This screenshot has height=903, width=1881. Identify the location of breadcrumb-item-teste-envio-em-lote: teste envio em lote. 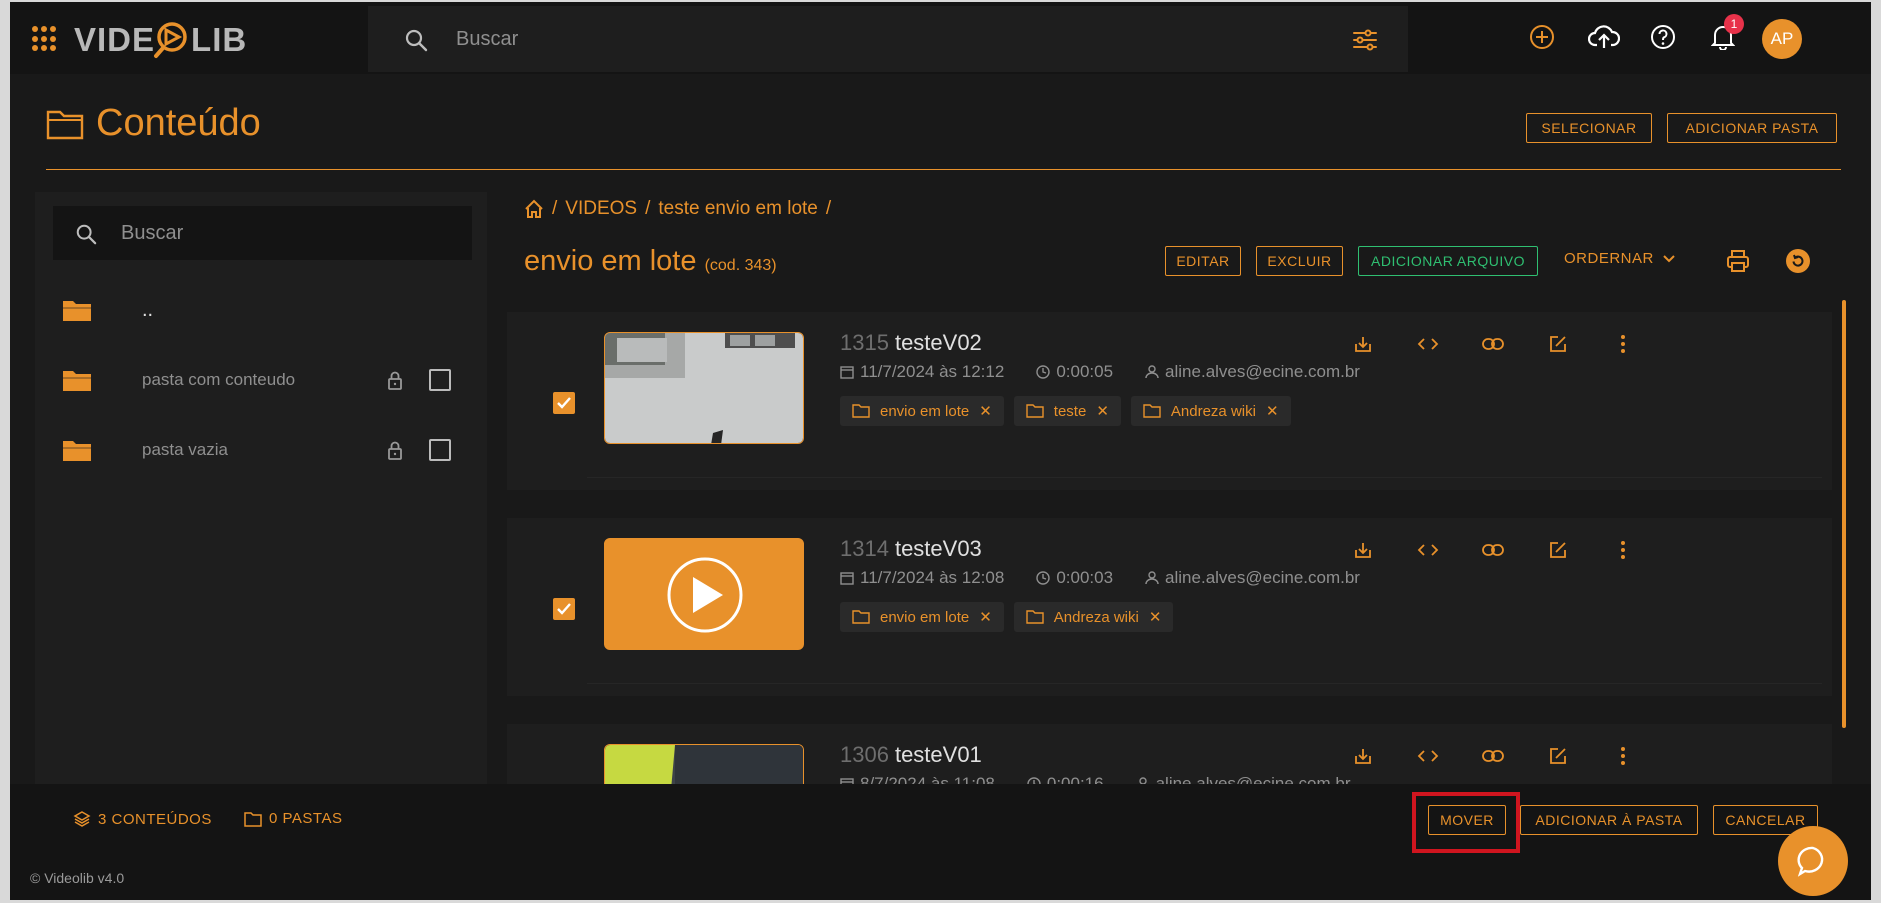
(737, 209).